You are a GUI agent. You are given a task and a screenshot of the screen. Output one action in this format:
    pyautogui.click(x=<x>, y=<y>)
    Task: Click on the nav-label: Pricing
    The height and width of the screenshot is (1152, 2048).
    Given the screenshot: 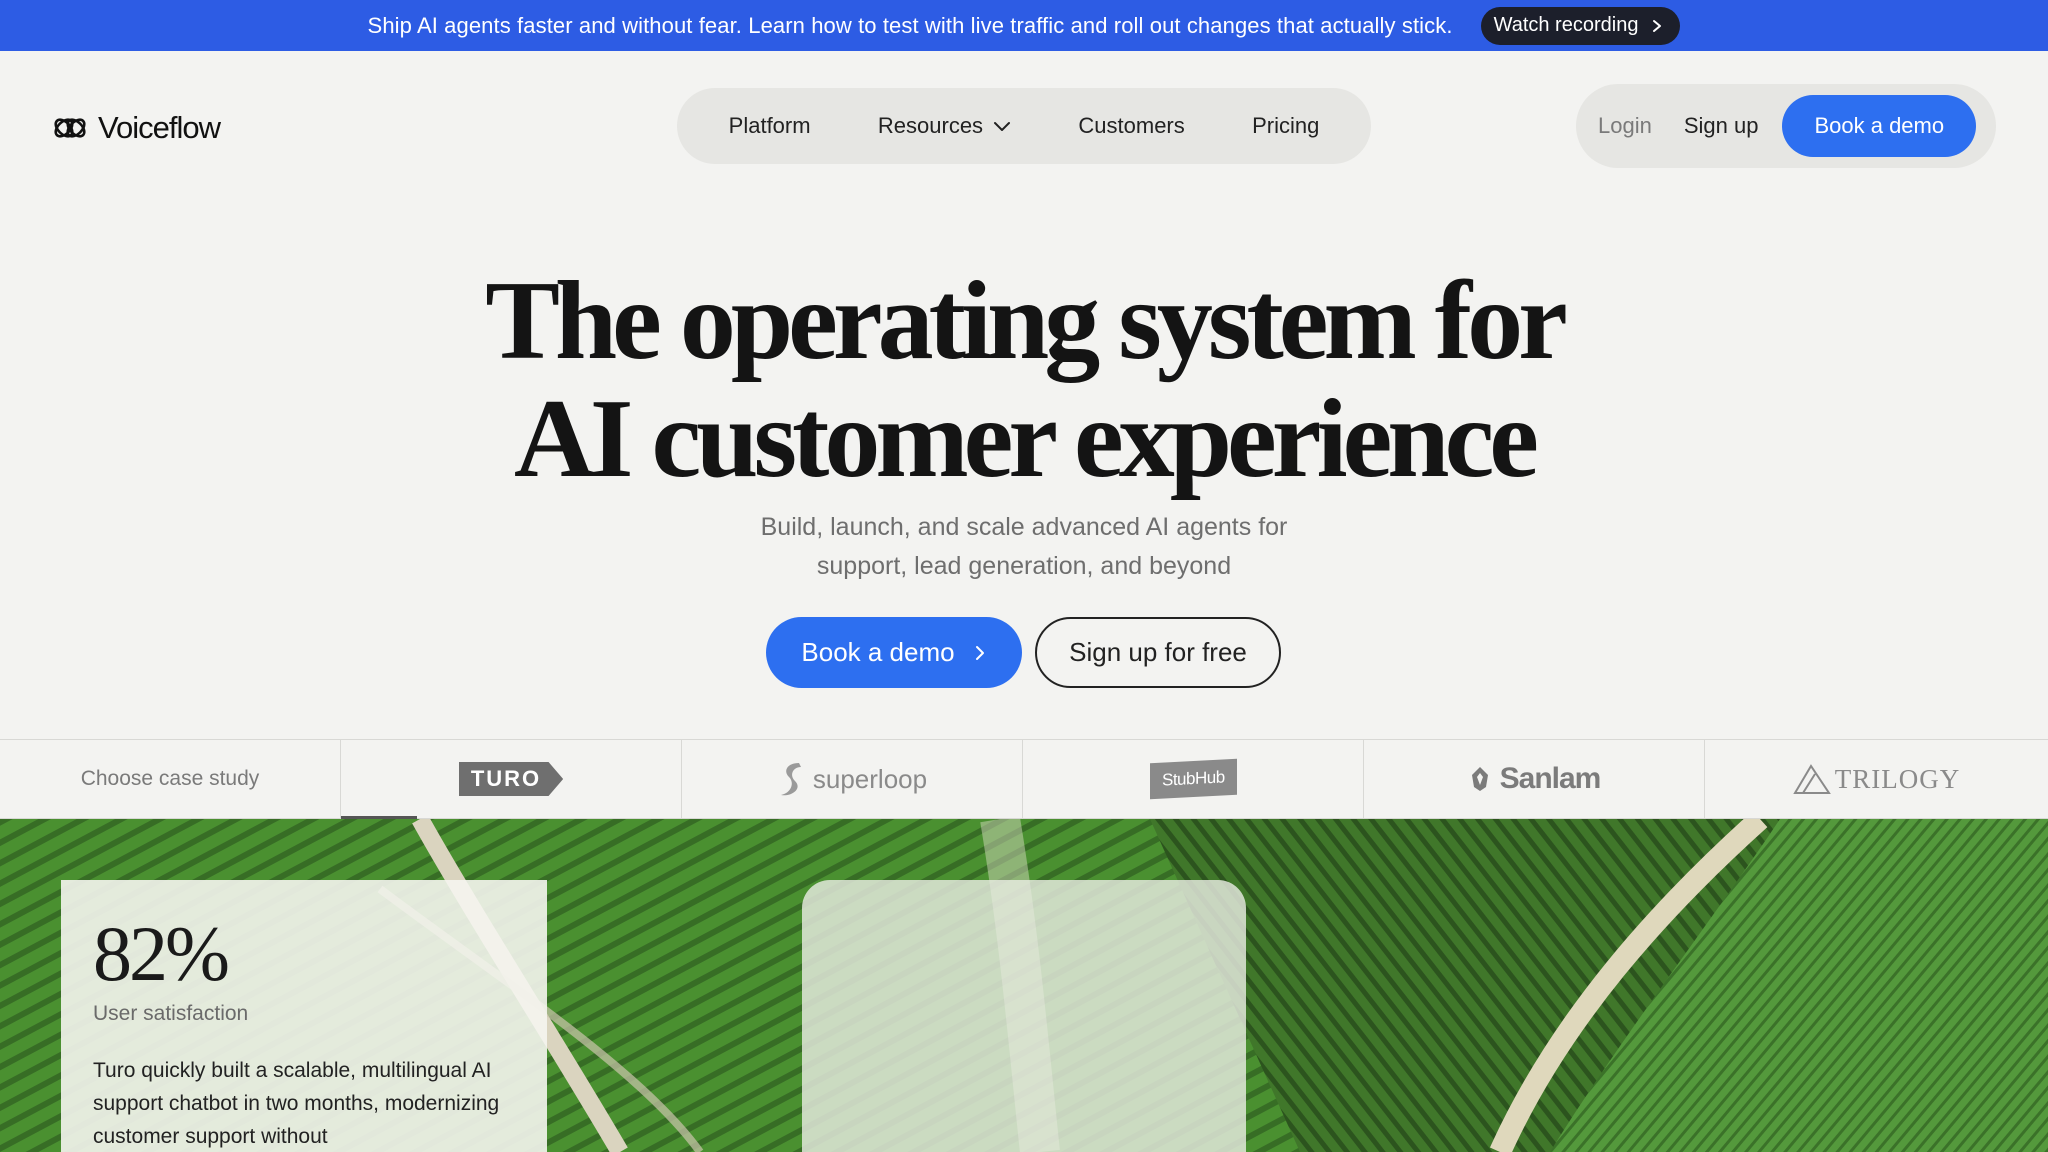 What is the action you would take?
    pyautogui.click(x=1286, y=125)
    